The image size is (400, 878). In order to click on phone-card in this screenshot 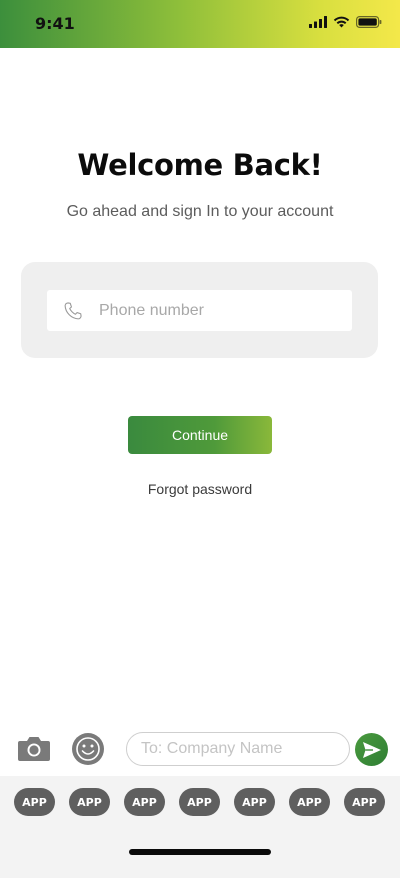, I will do `click(199, 310)`.